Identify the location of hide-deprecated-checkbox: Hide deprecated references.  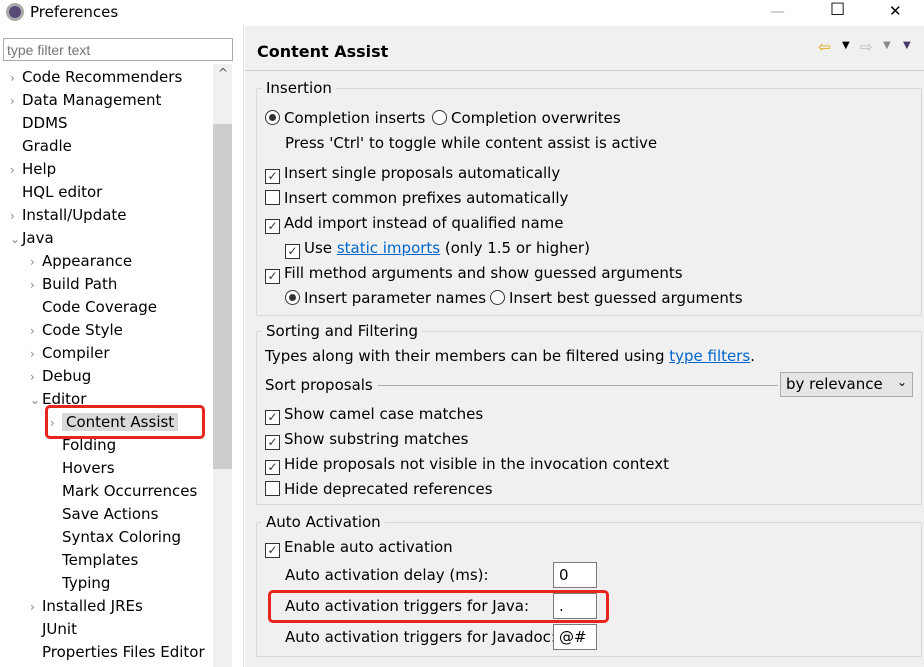
(379, 489).